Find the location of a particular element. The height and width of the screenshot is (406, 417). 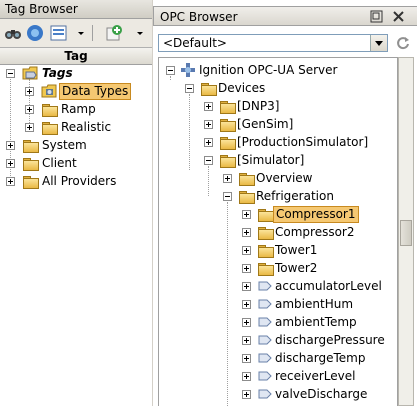

tag-tree-item-system: System is located at coordinates (76, 146).